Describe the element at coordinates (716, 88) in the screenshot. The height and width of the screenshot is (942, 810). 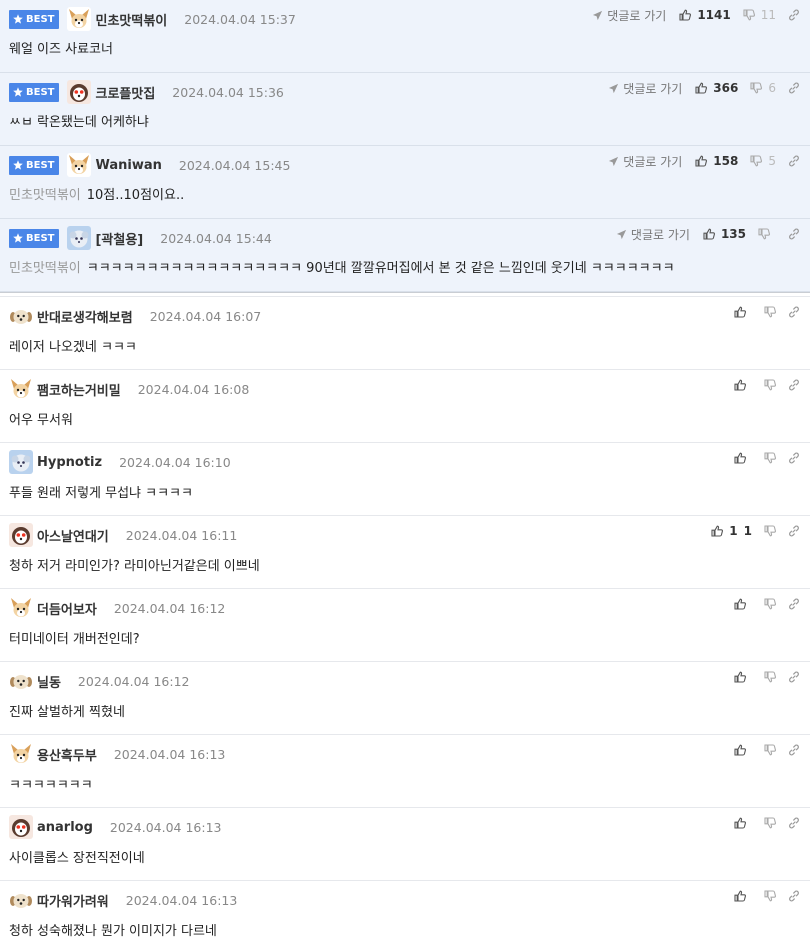
I see `upvote-button: 366` at that location.